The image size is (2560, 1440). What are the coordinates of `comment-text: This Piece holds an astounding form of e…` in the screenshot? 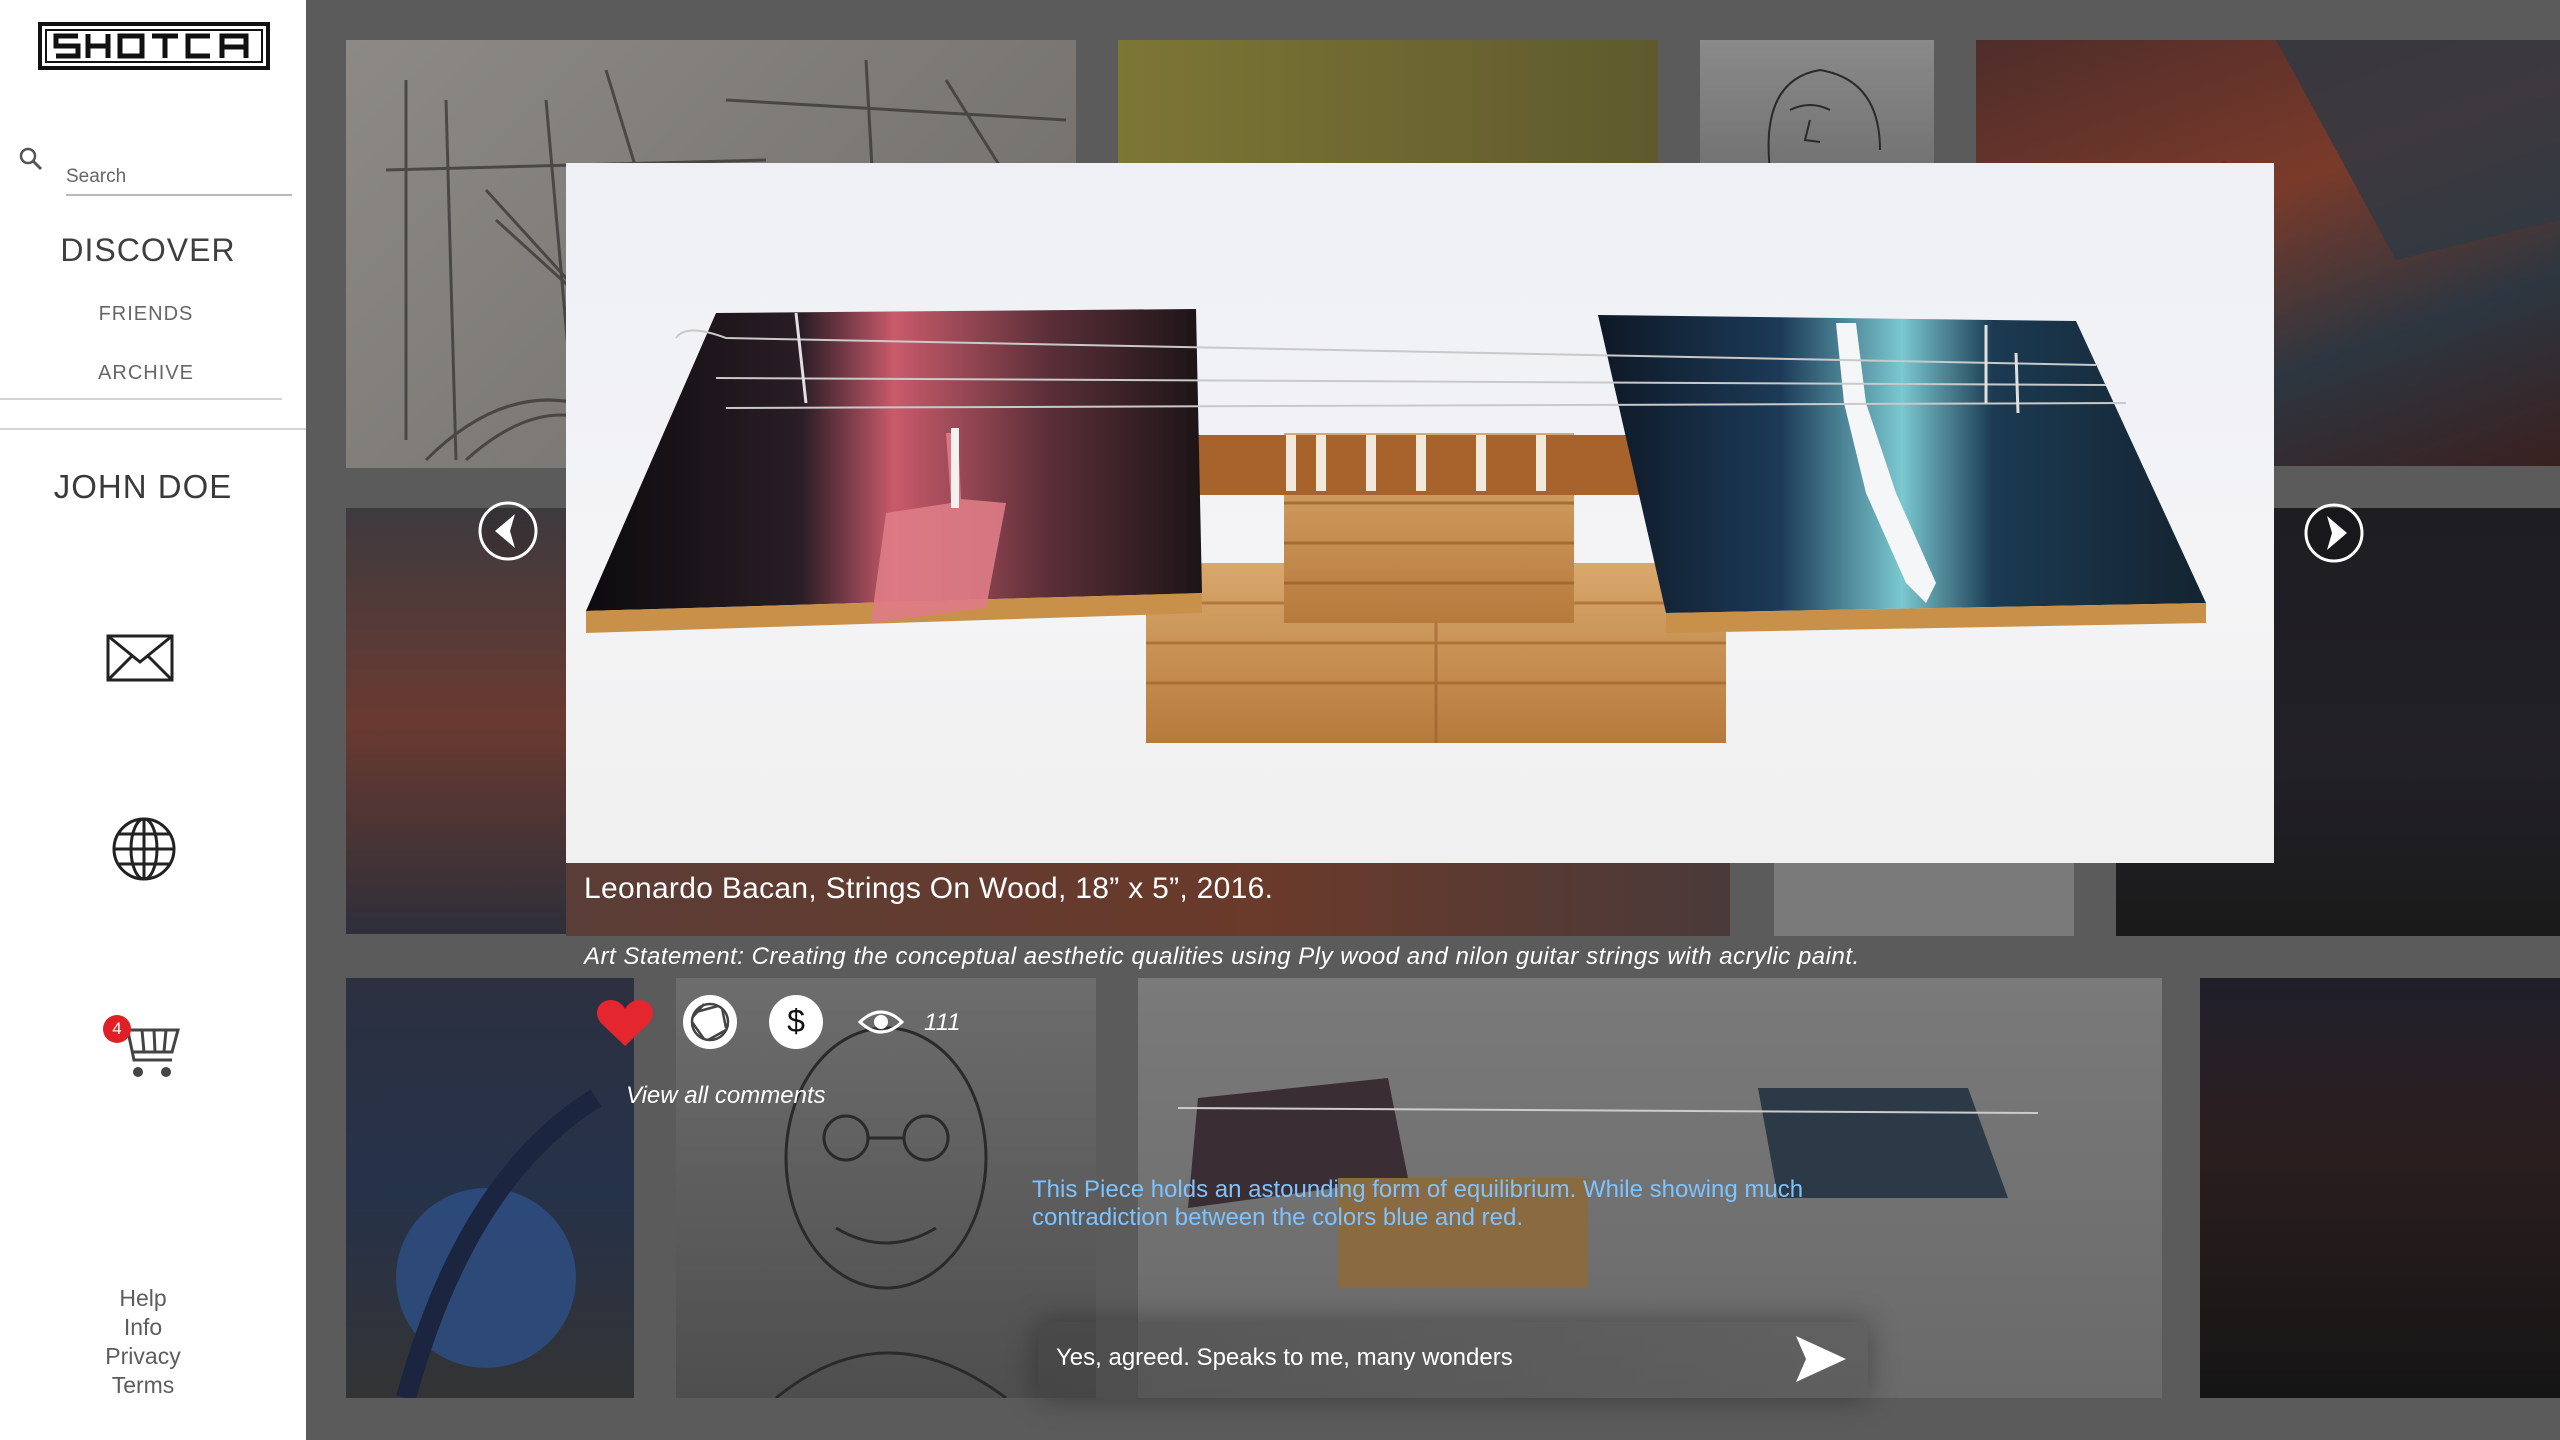 It's located at (1418, 1203).